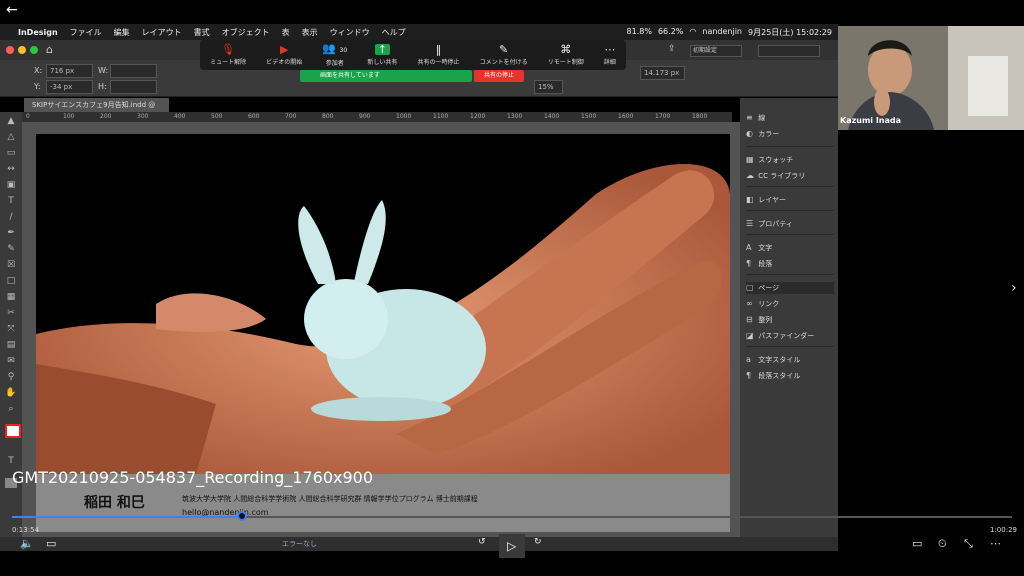  What do you see at coordinates (764, 248) in the screenshot?
I see `panel-item-label: 文字` at bounding box center [764, 248].